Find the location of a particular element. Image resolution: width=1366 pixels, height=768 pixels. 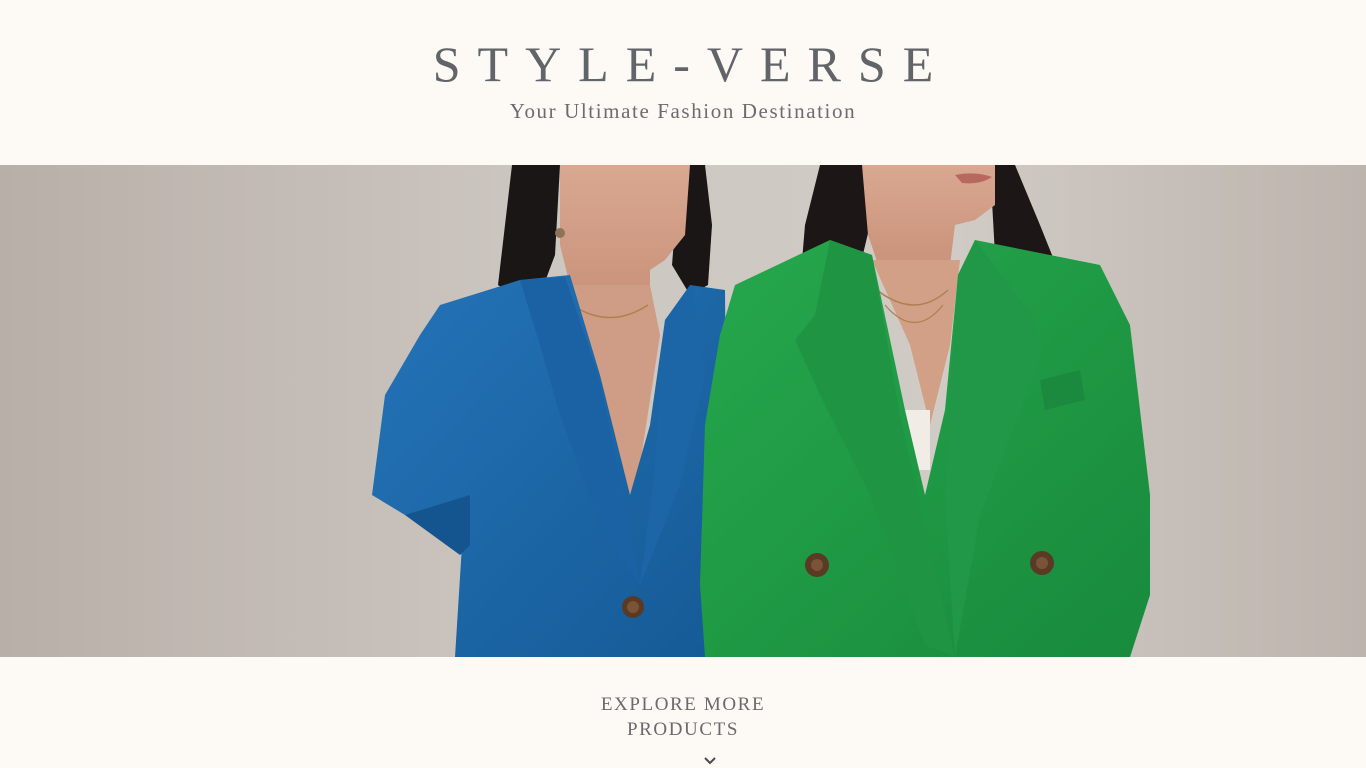

explore-label-line2: PRODUCTS is located at coordinates (683, 729).